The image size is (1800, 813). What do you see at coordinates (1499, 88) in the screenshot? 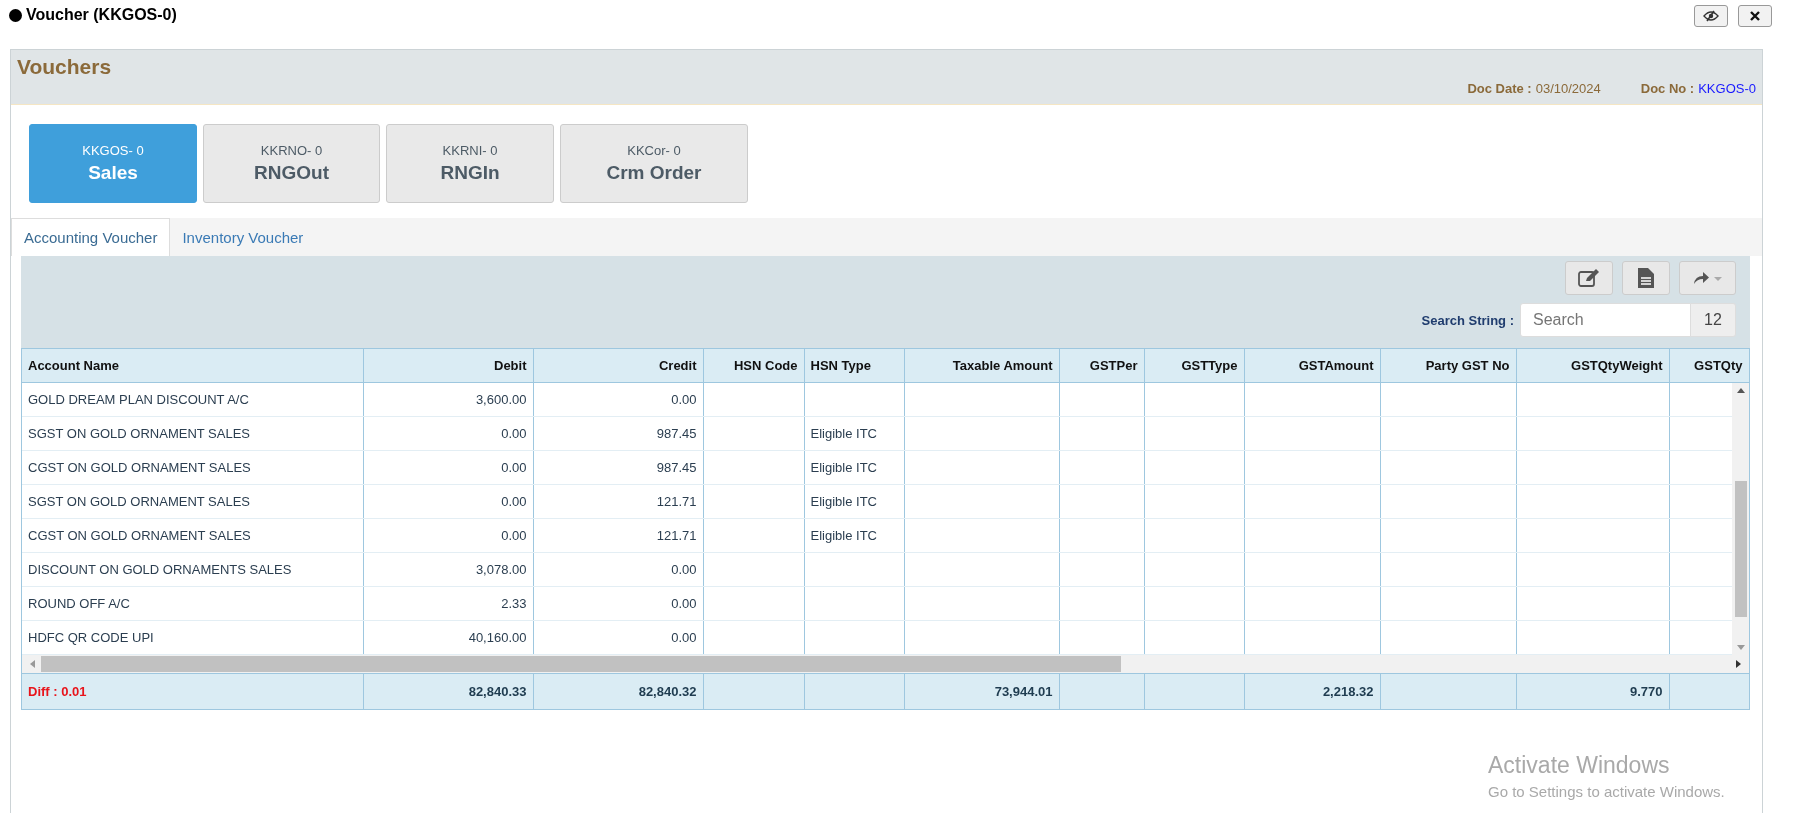
I see `doc-date-label: Doc Date :` at bounding box center [1499, 88].